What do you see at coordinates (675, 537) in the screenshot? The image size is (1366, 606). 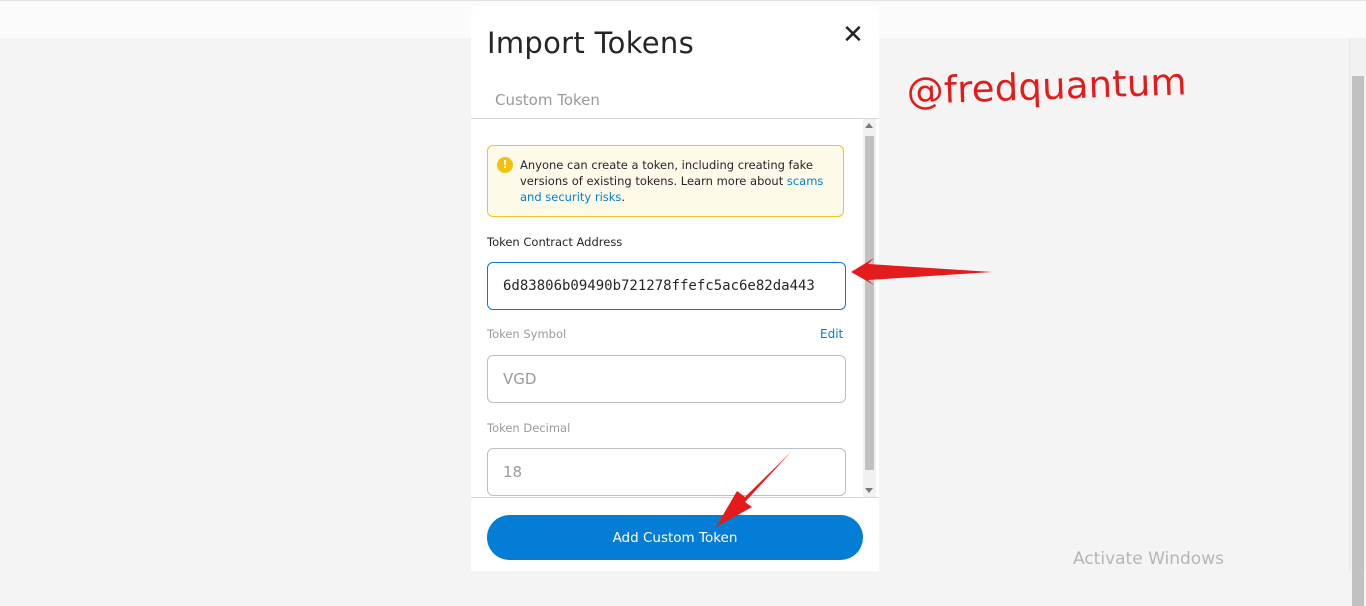 I see `add-custom-token-button: Add Custom Token` at bounding box center [675, 537].